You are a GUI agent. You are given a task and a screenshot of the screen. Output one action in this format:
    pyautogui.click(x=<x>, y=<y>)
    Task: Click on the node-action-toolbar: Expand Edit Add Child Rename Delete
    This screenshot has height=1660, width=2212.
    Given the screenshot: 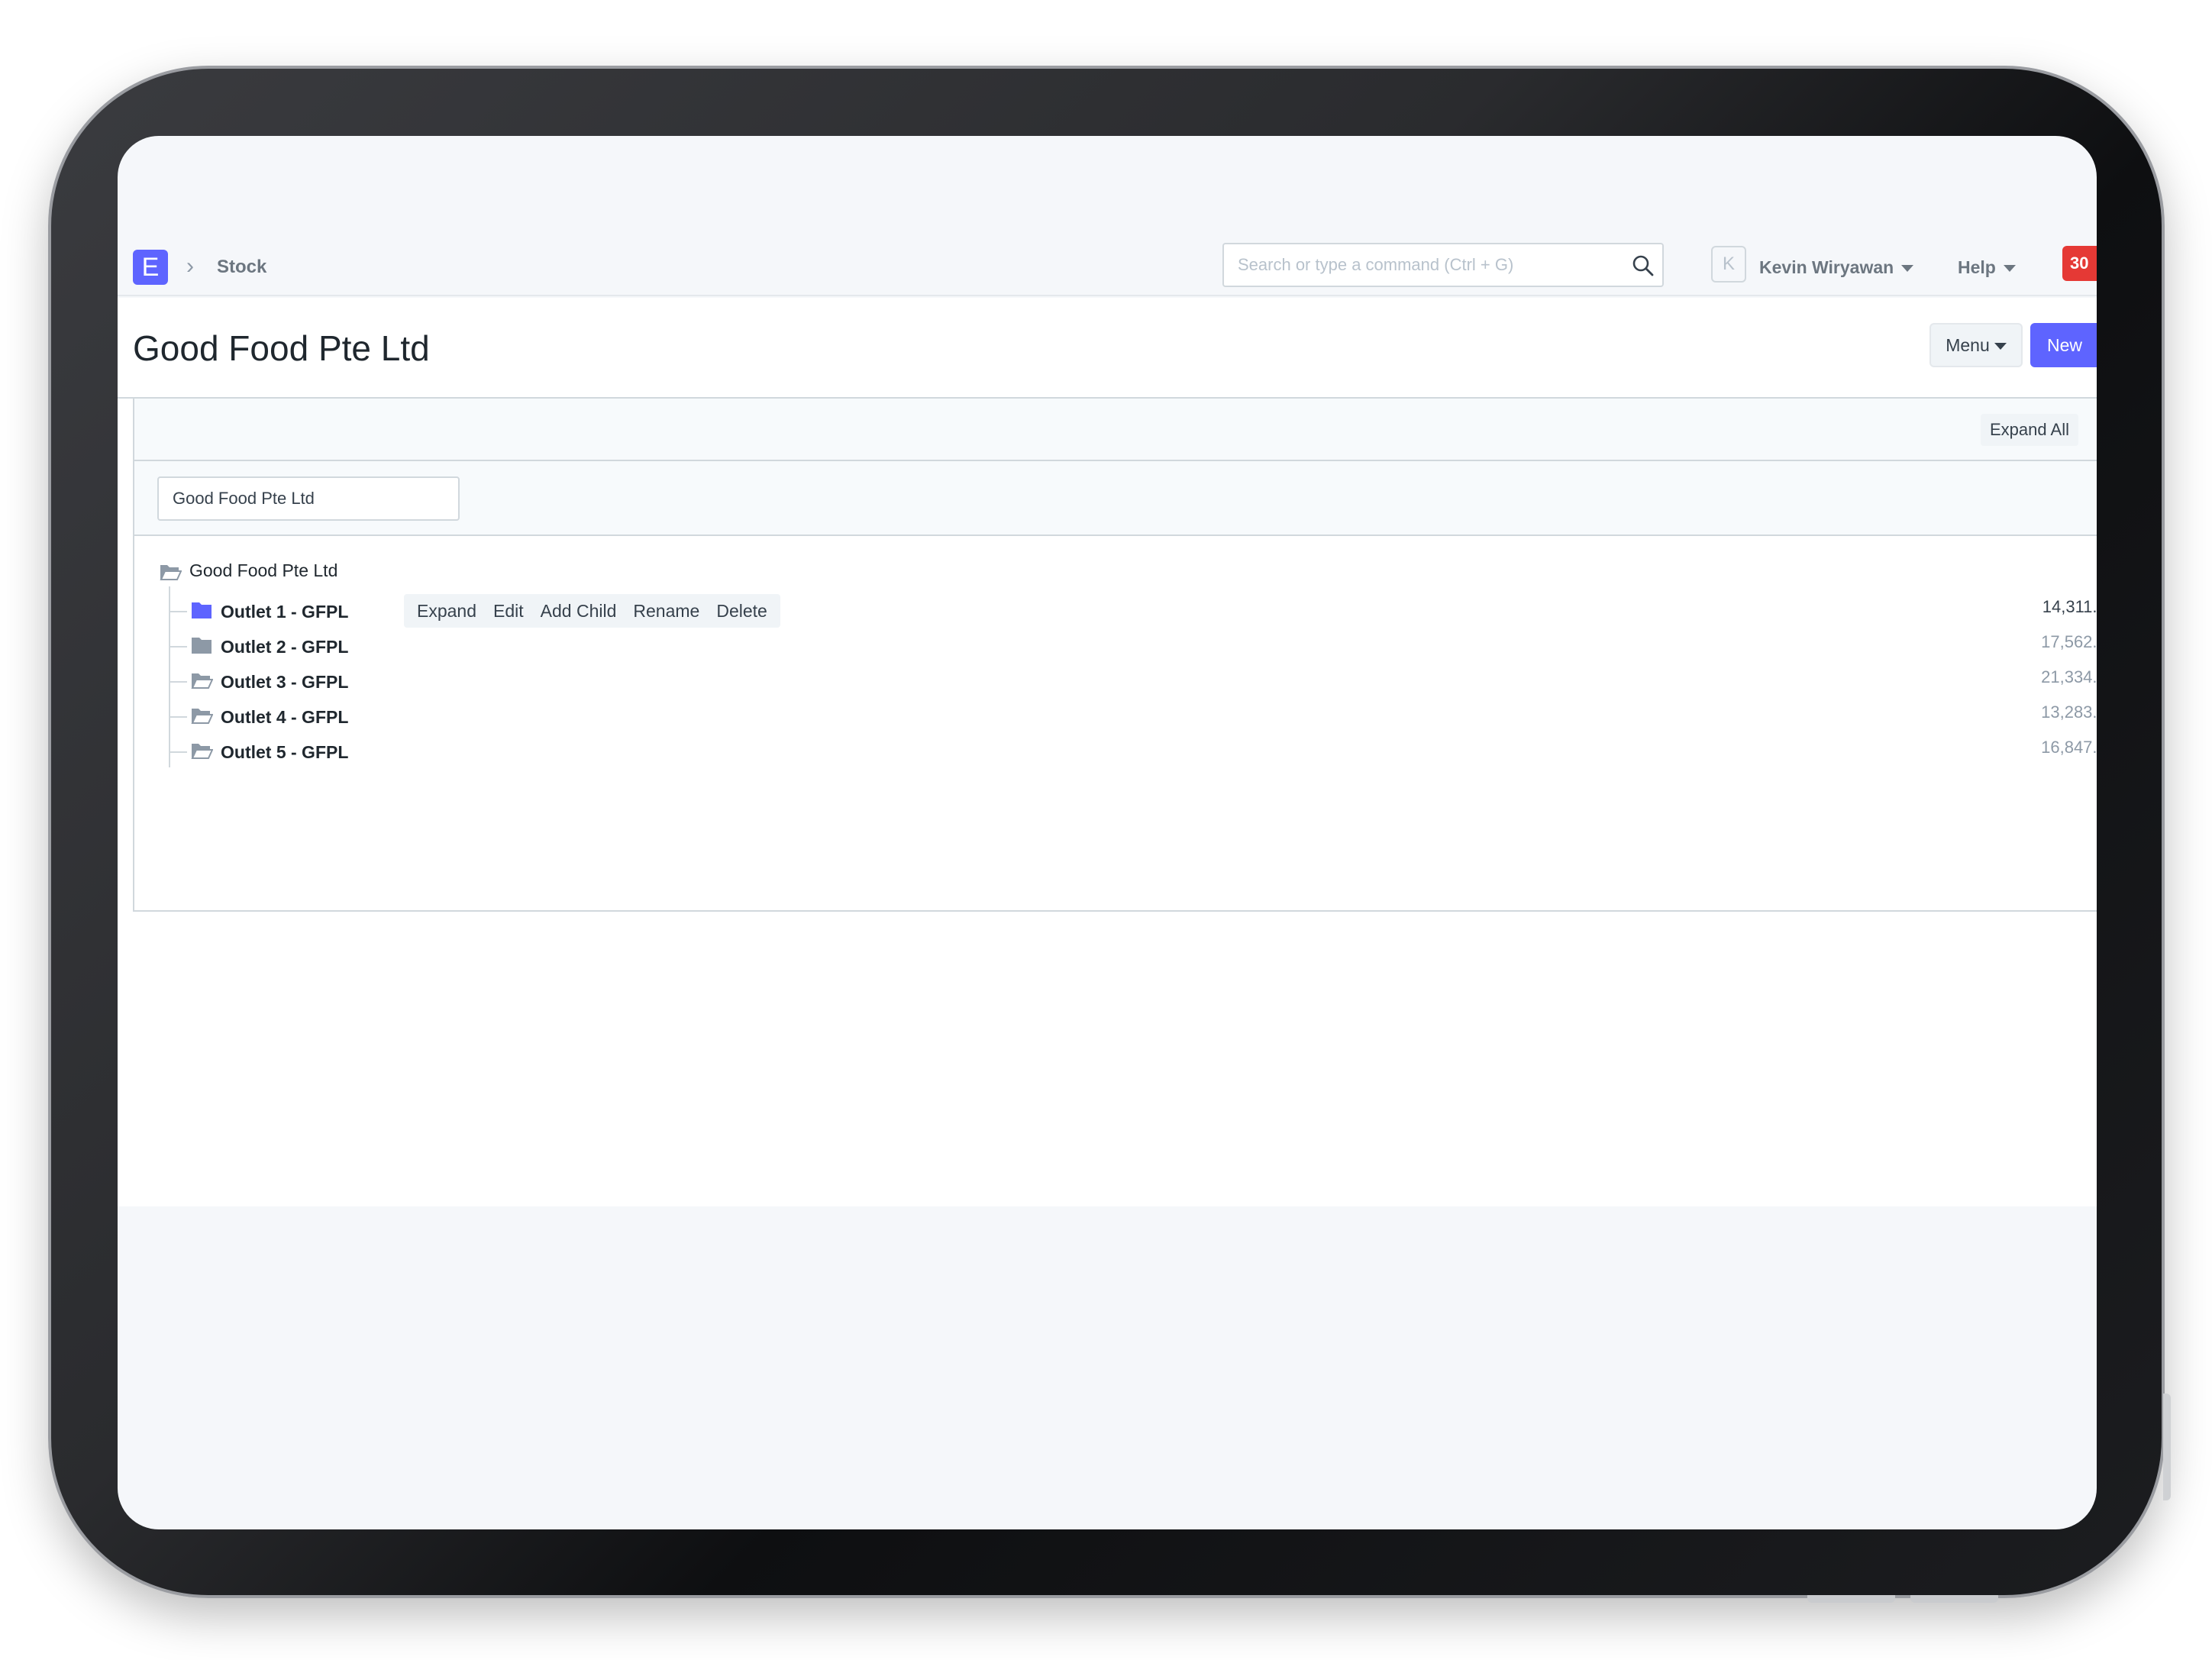 What is the action you would take?
    pyautogui.click(x=592, y=611)
    